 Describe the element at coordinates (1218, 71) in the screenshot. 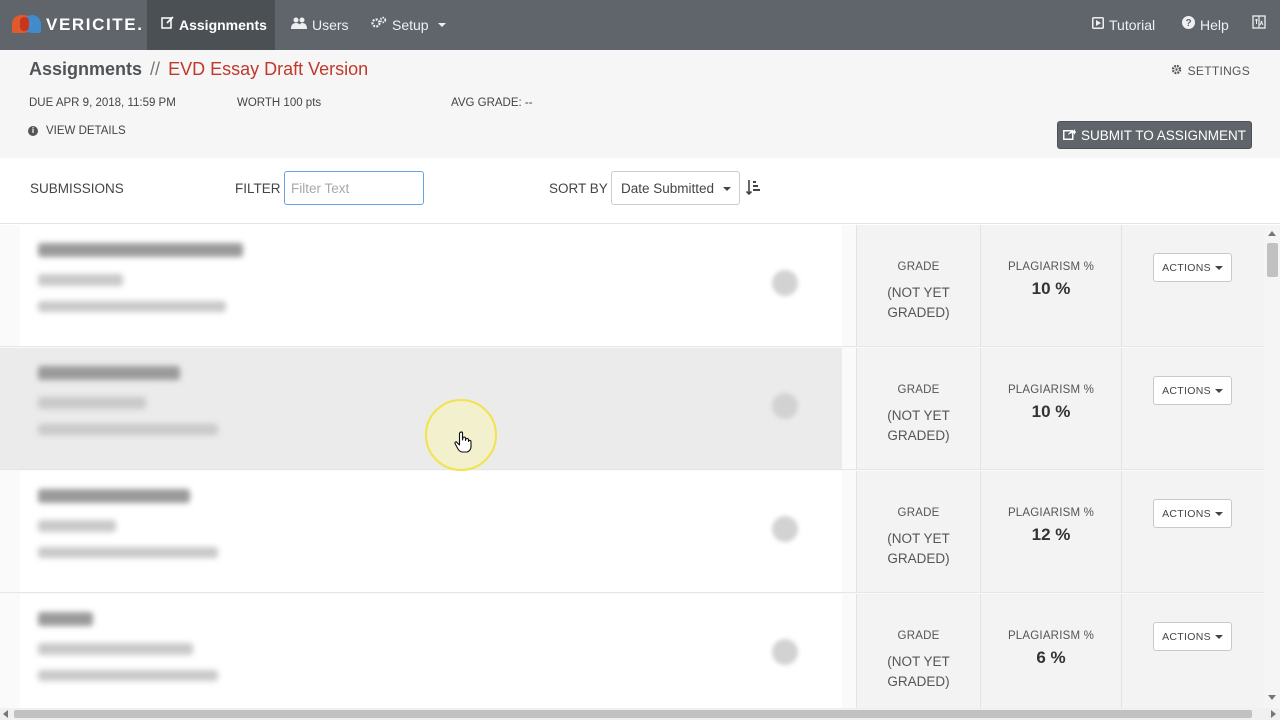

I see `settings-label: SETTINGS` at that location.